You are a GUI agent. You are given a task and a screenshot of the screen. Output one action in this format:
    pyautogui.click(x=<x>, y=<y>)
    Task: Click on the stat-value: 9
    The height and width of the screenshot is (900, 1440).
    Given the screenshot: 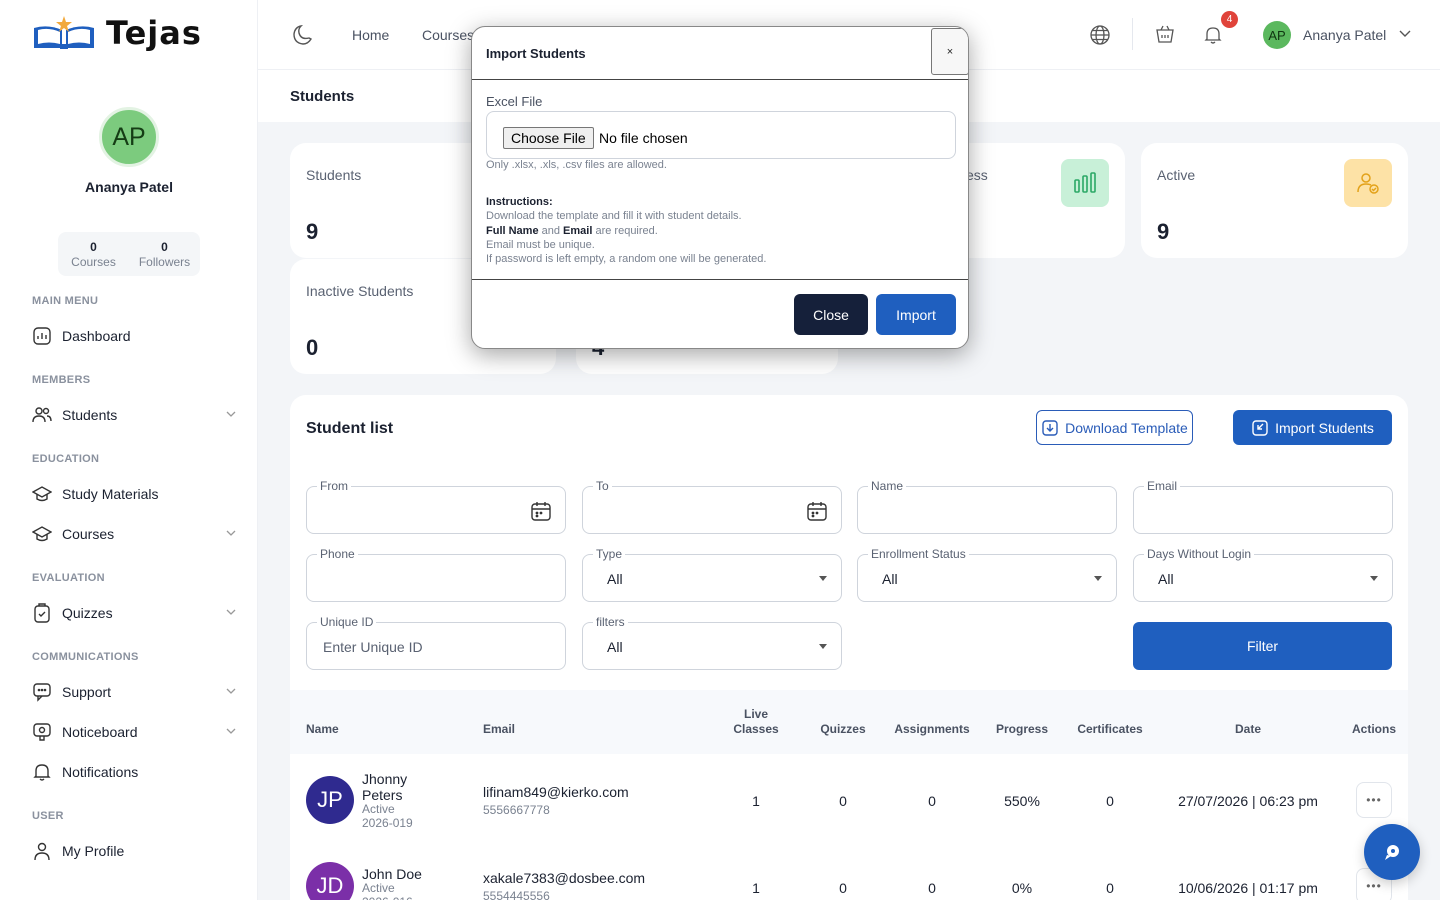 What is the action you would take?
    pyautogui.click(x=312, y=231)
    